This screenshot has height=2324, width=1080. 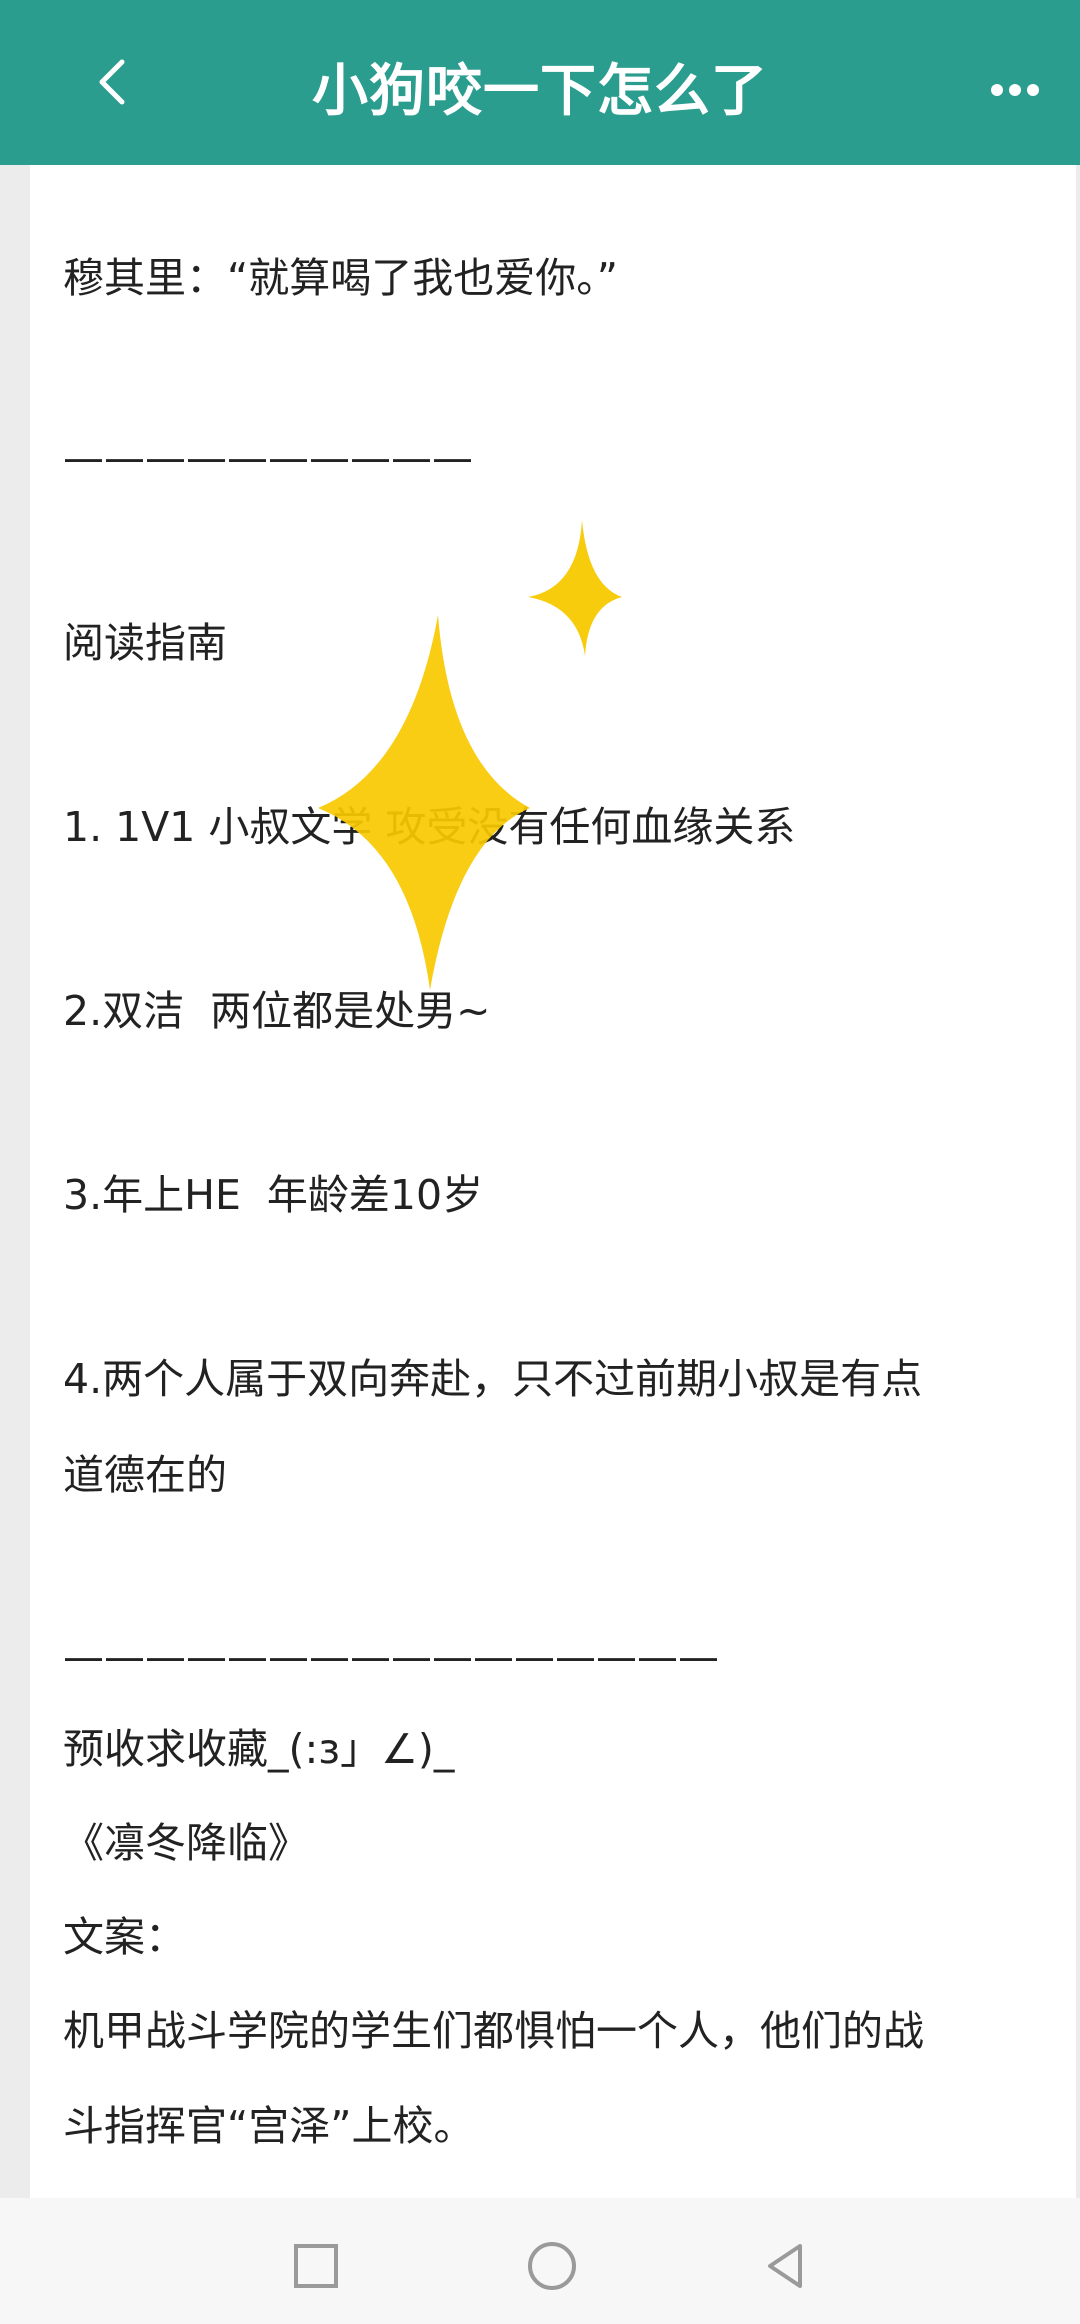 I want to click on content-line: 斗指挥官“宫泽”上校。, so click(x=269, y=2126).